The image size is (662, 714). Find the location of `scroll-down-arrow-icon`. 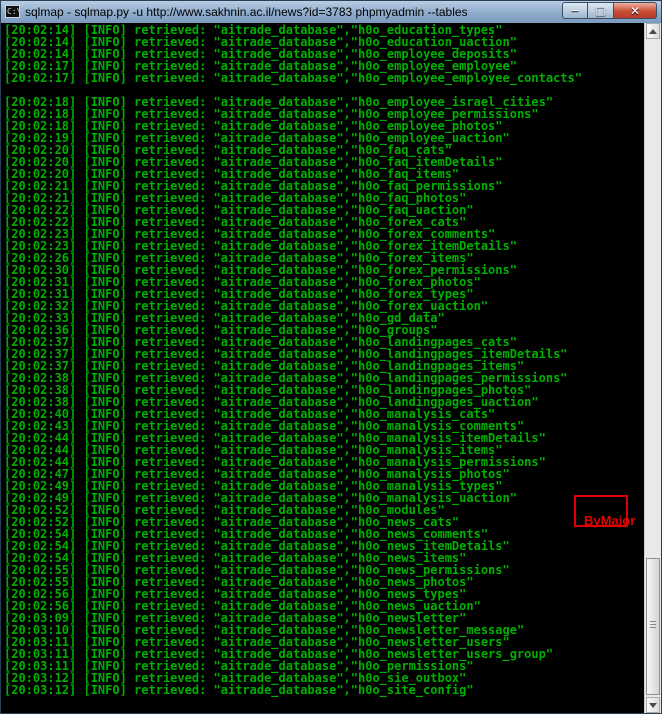

scroll-down-arrow-icon is located at coordinates (653, 705).